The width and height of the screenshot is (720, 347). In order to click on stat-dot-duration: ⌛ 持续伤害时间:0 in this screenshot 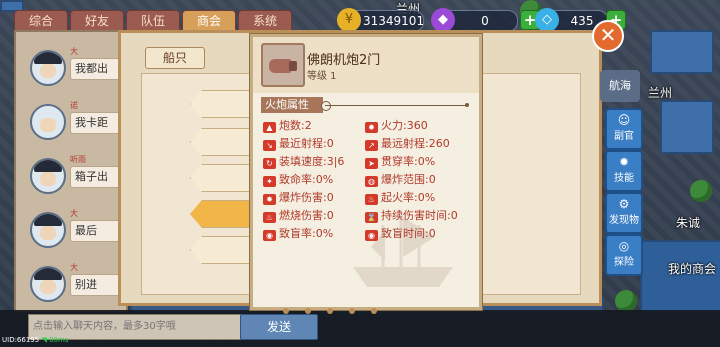, I will do `click(411, 216)`.